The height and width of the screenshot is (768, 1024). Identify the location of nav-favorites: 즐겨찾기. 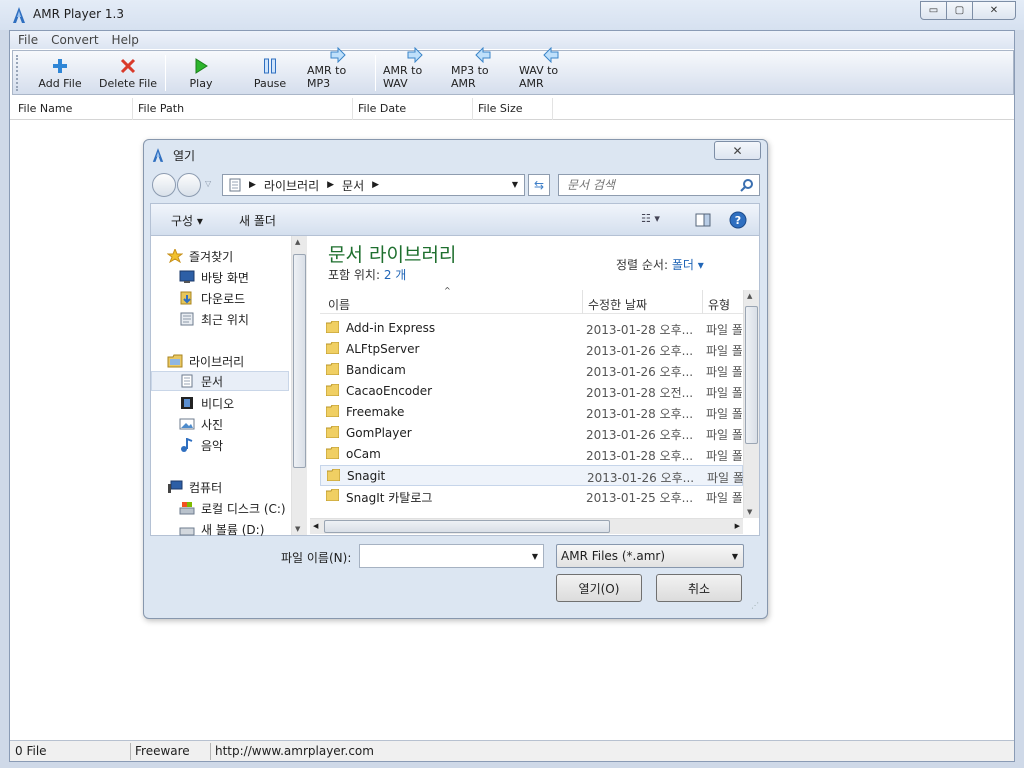
(200, 256).